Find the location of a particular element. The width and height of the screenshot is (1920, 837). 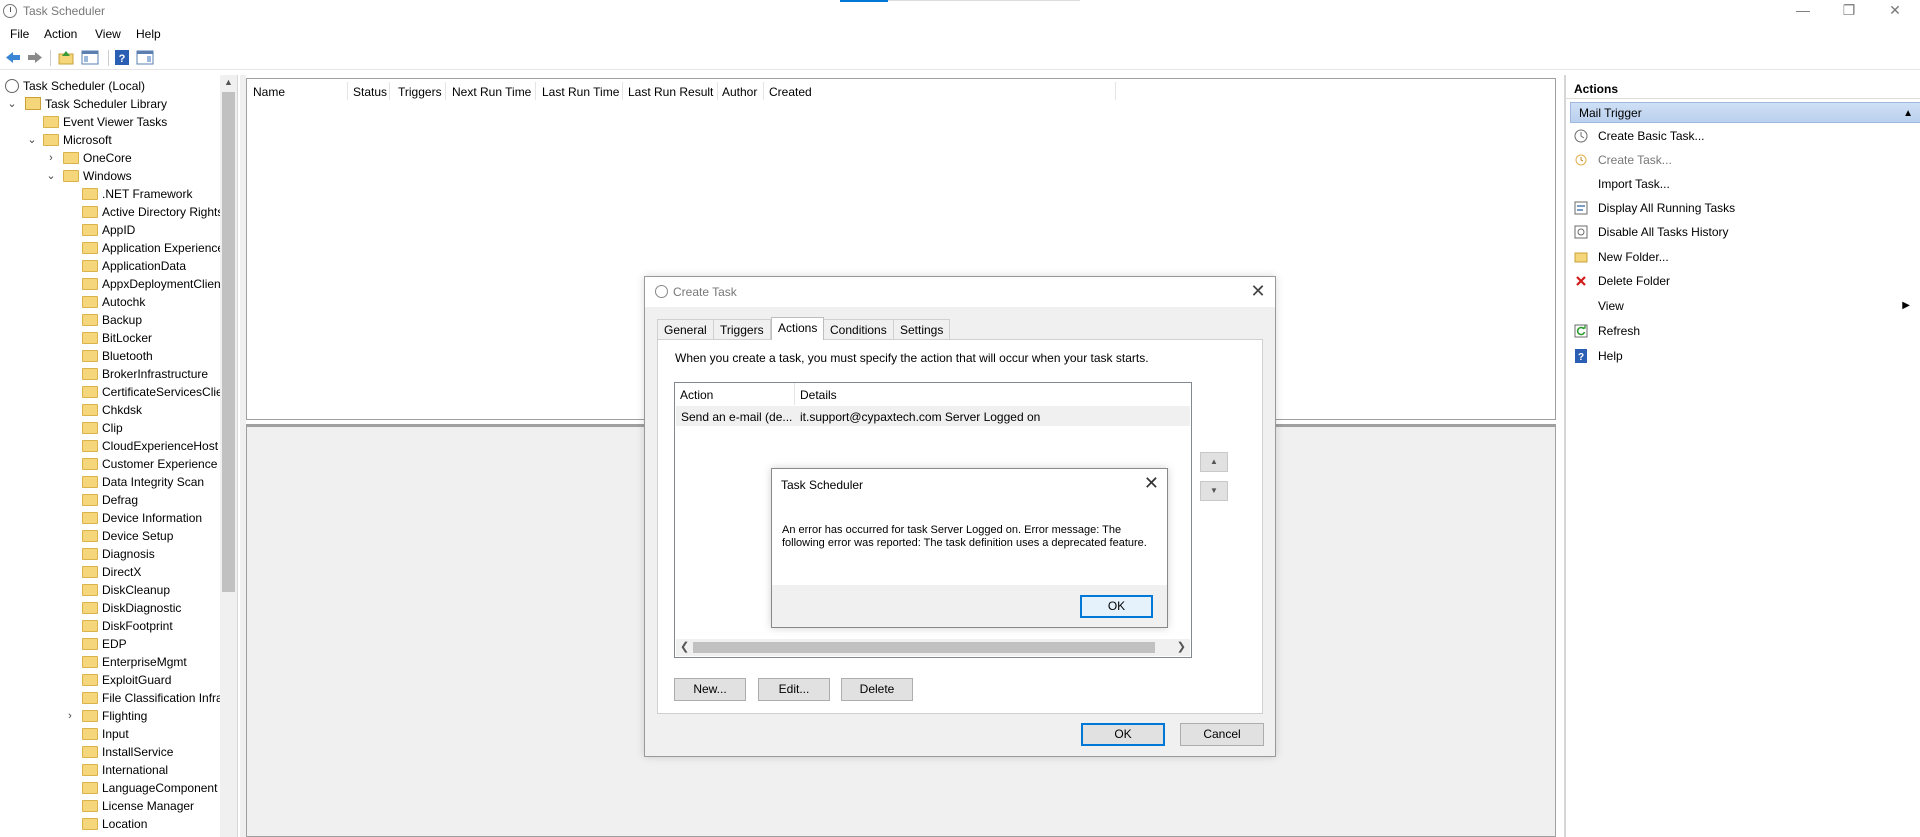

tree-item-folder: EDP is located at coordinates (104, 644).